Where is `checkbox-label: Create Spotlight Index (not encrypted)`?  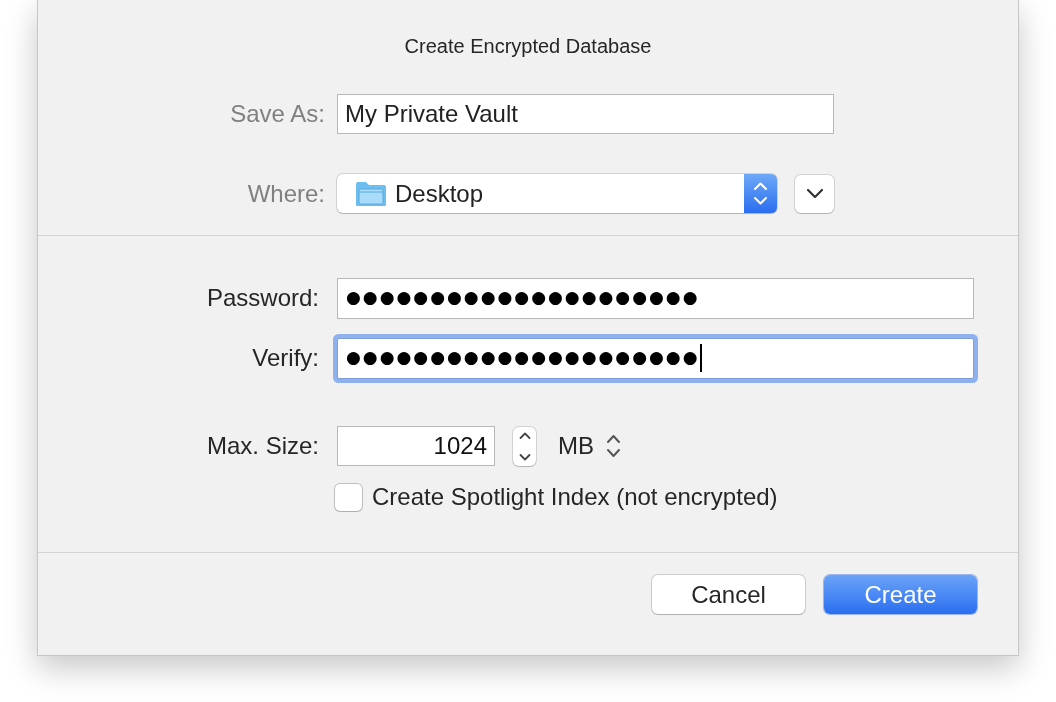
checkbox-label: Create Spotlight Index (not encrypted) is located at coordinates (575, 497).